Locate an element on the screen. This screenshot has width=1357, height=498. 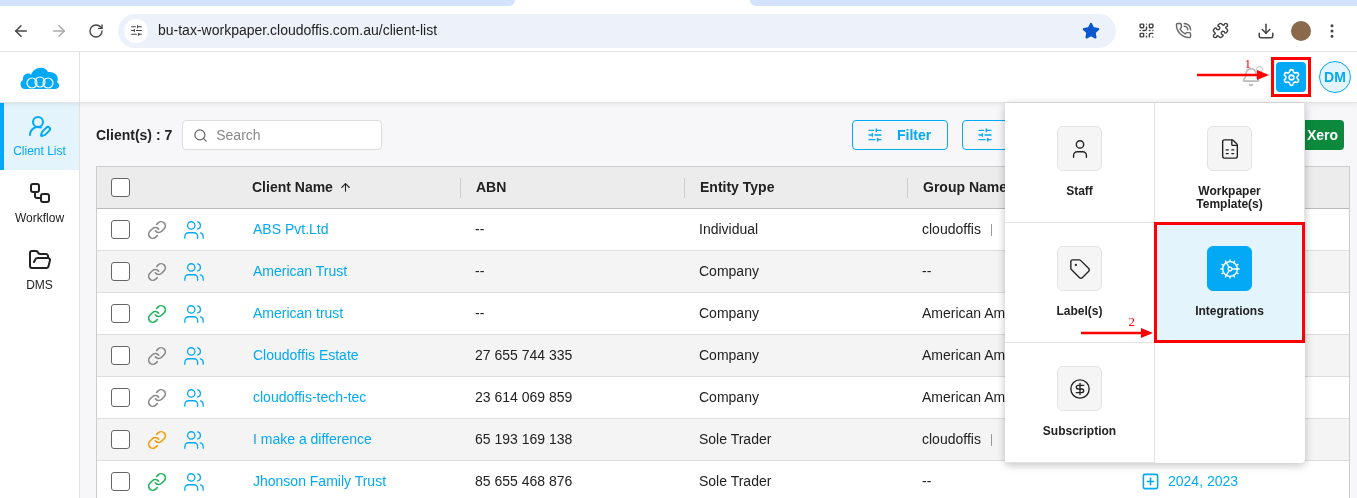
workflow-icon is located at coordinates (39, 192).